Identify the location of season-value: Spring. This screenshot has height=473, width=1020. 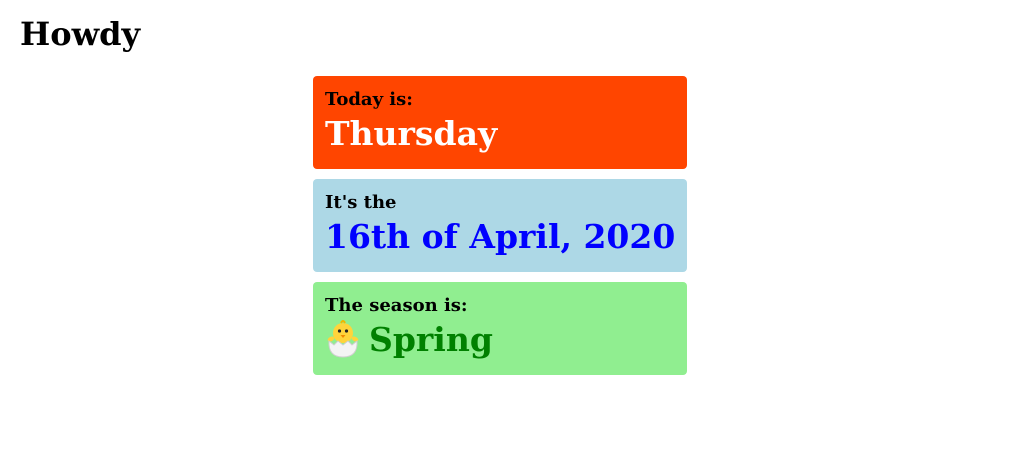
(500, 340).